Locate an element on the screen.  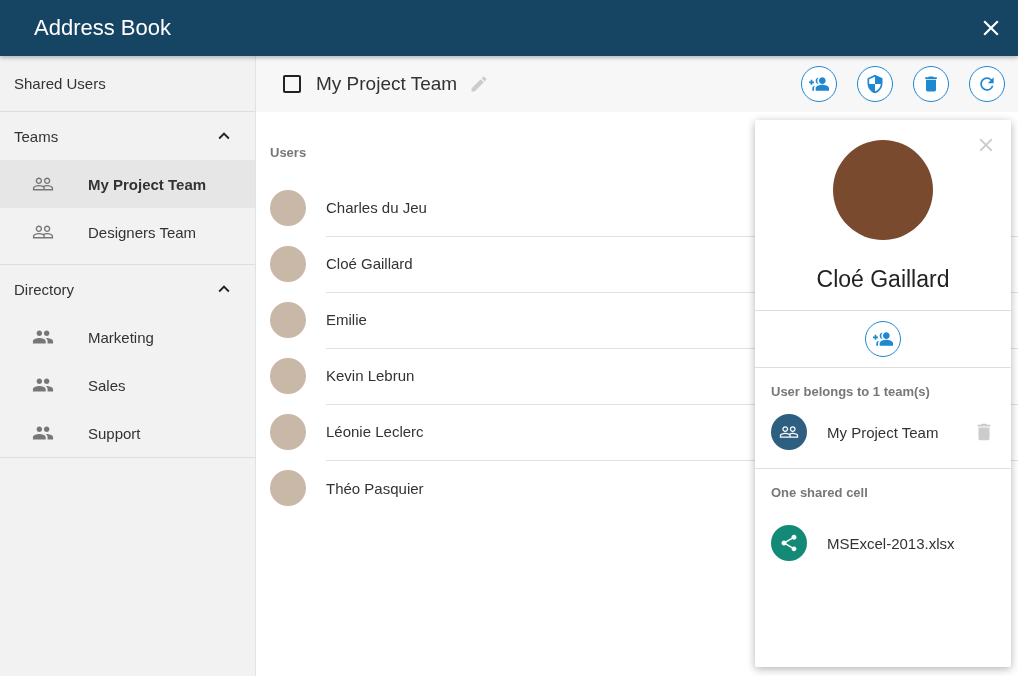
checkbox is located at coordinates (292, 84).